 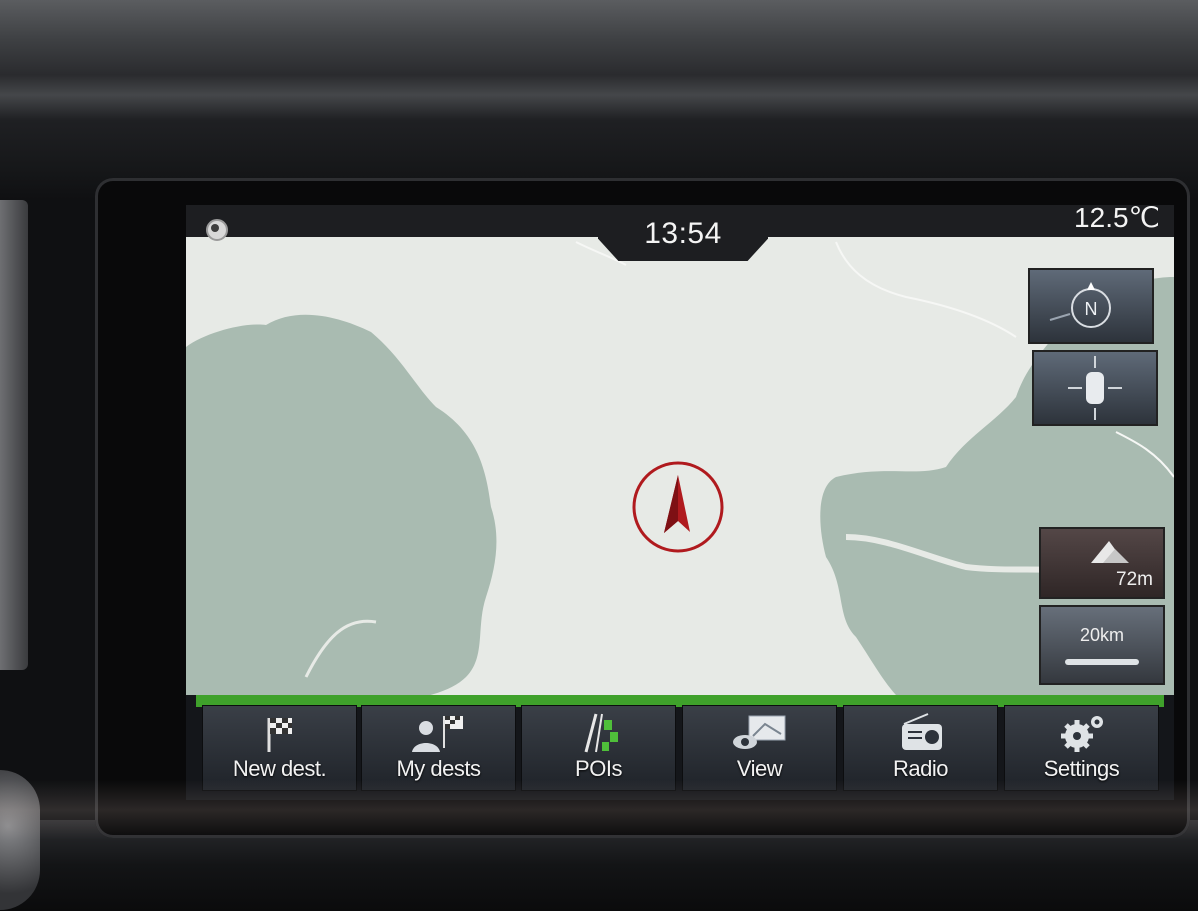 I want to click on compass-north-icon: N, so click(x=1080, y=305).